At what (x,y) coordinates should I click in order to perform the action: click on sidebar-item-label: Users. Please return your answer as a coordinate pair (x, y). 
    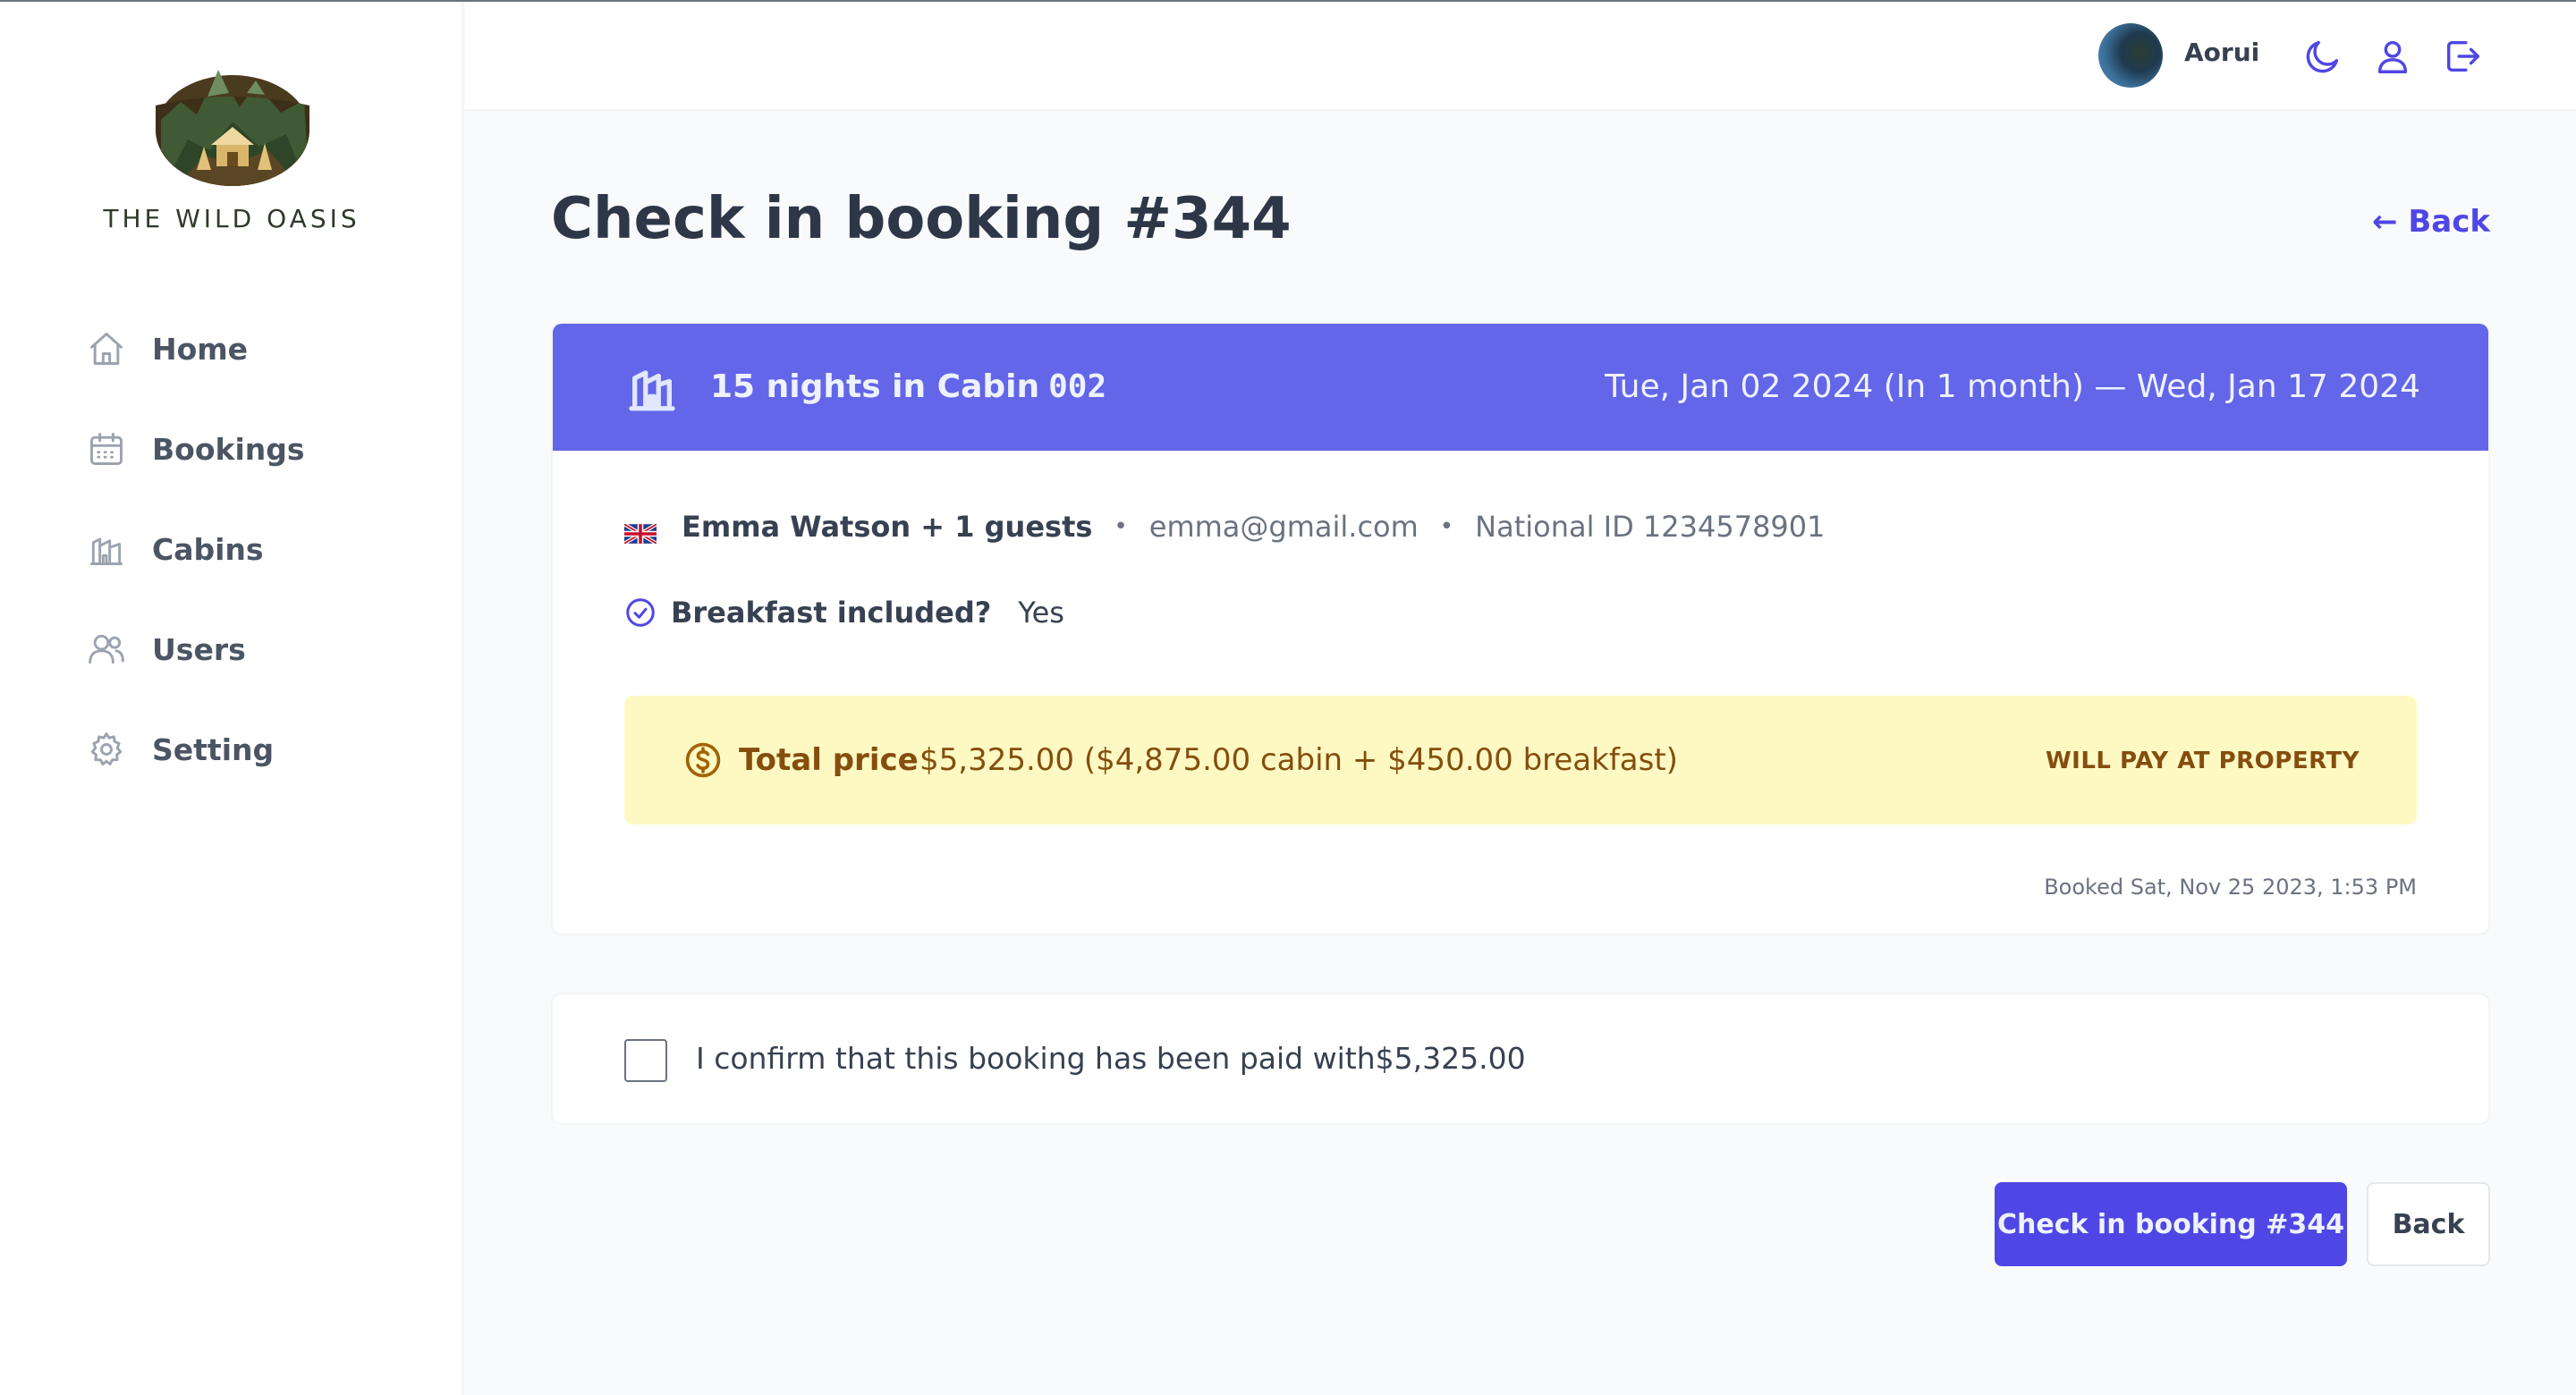
    Looking at the image, I should click on (199, 649).